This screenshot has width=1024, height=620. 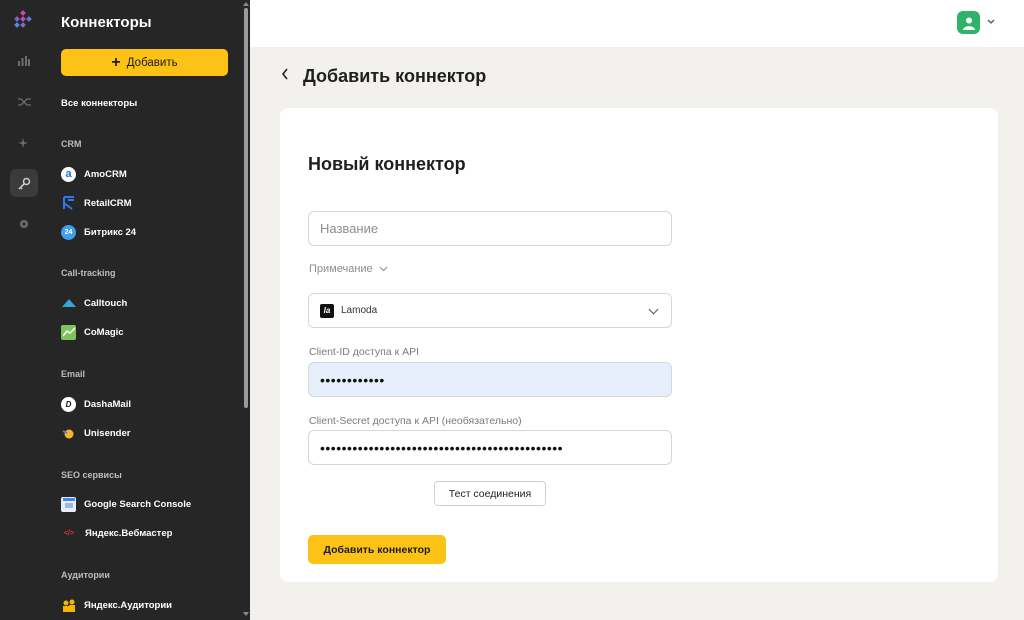 What do you see at coordinates (68, 605) in the screenshot?
I see `yandex-audiences-icon` at bounding box center [68, 605].